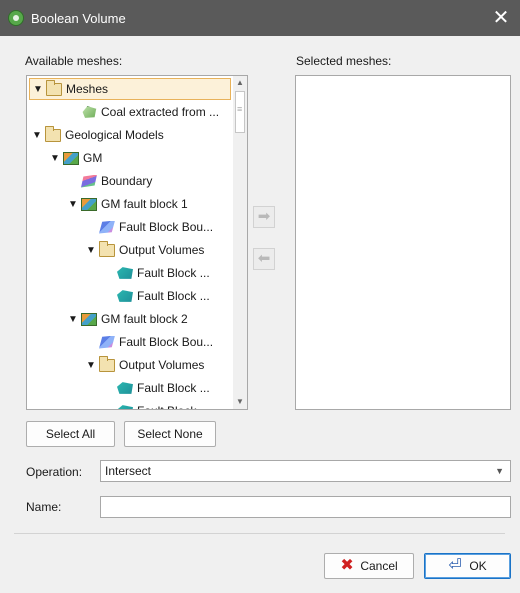  Describe the element at coordinates (264, 217) in the screenshot. I see `move-right-button: ➡` at that location.